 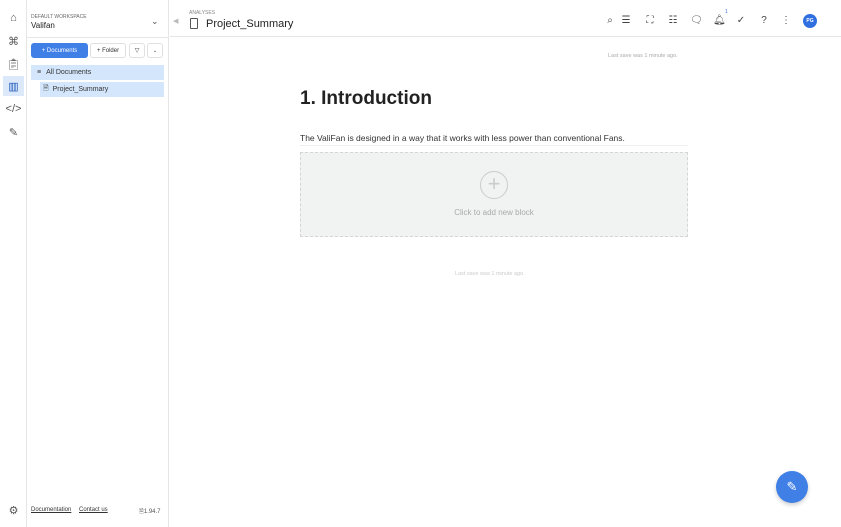 What do you see at coordinates (490, 274) in the screenshot?
I see `last-save-status-bottom: Last save was 1 minute ago.` at bounding box center [490, 274].